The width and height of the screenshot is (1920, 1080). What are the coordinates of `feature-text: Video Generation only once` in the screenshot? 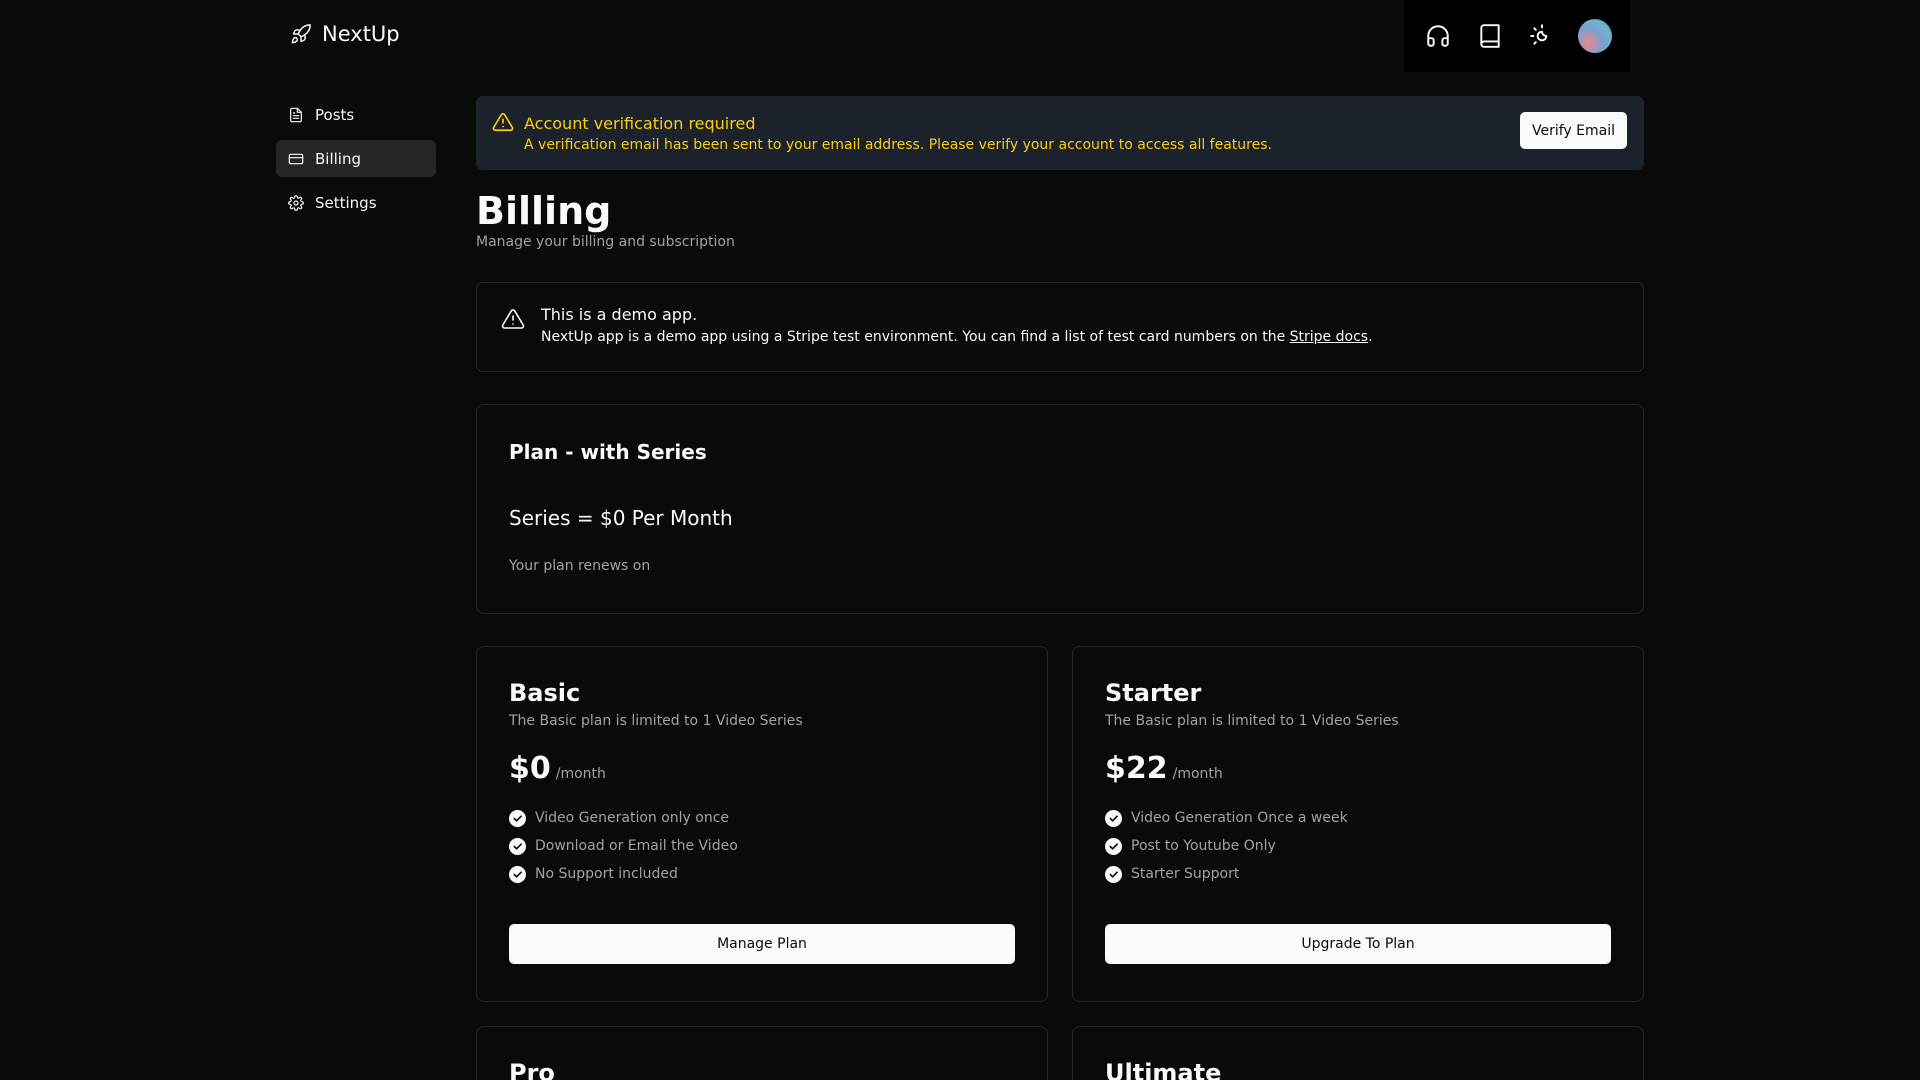 It's located at (632, 818).